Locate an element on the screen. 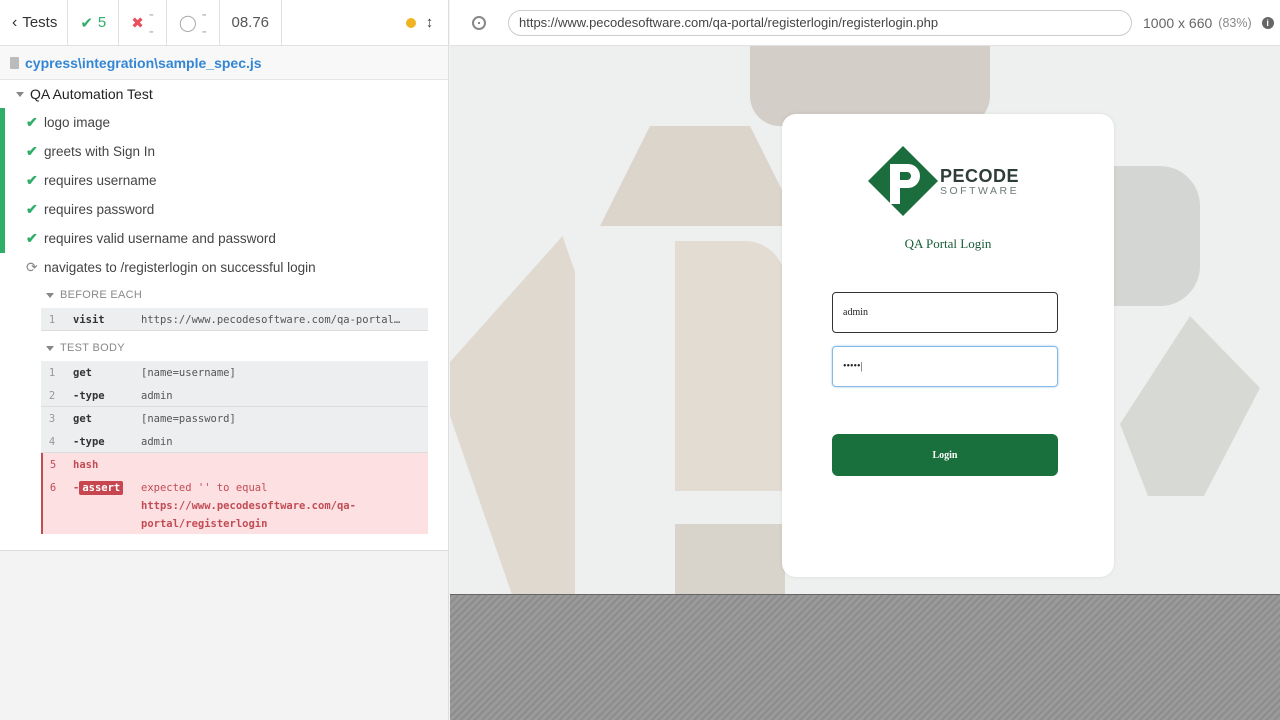  failed-count: ✖ -- is located at coordinates (143, 23).